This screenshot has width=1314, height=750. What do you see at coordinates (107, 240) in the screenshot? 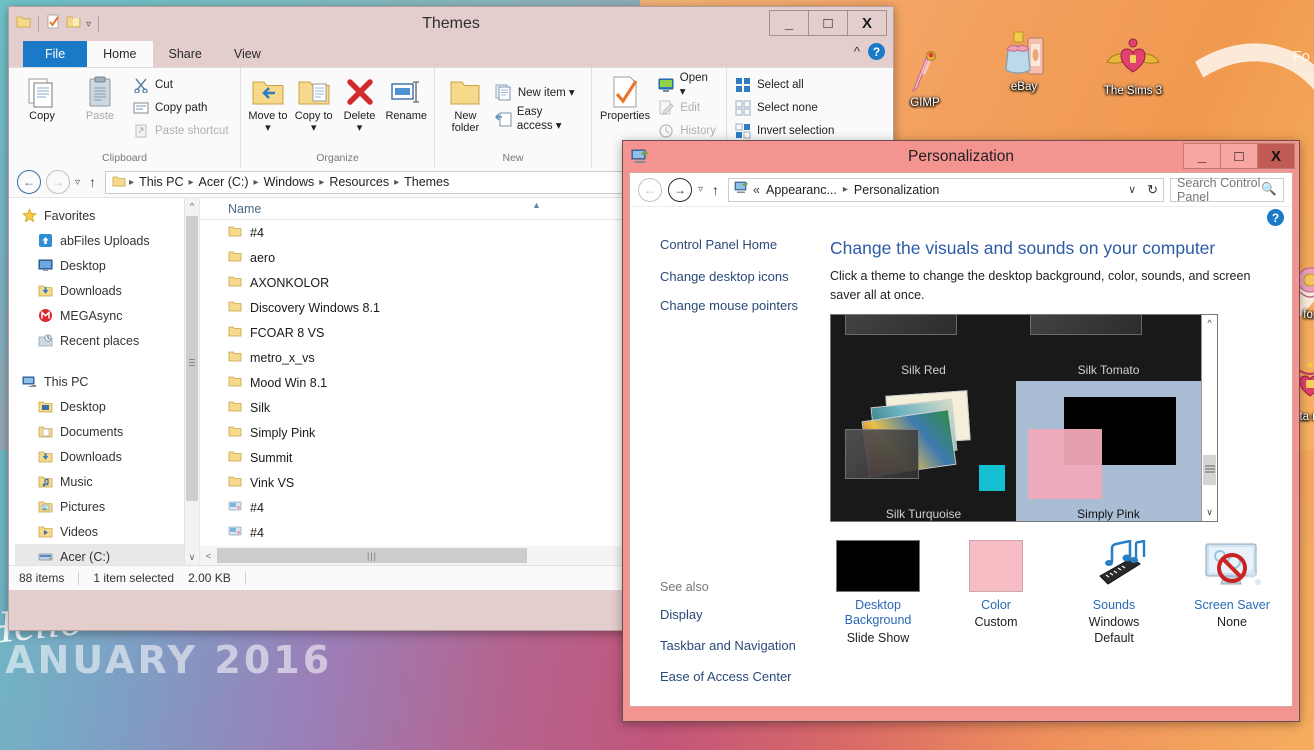
I see `nav-item-abfiles-uploads: abFiles Uploads` at bounding box center [107, 240].